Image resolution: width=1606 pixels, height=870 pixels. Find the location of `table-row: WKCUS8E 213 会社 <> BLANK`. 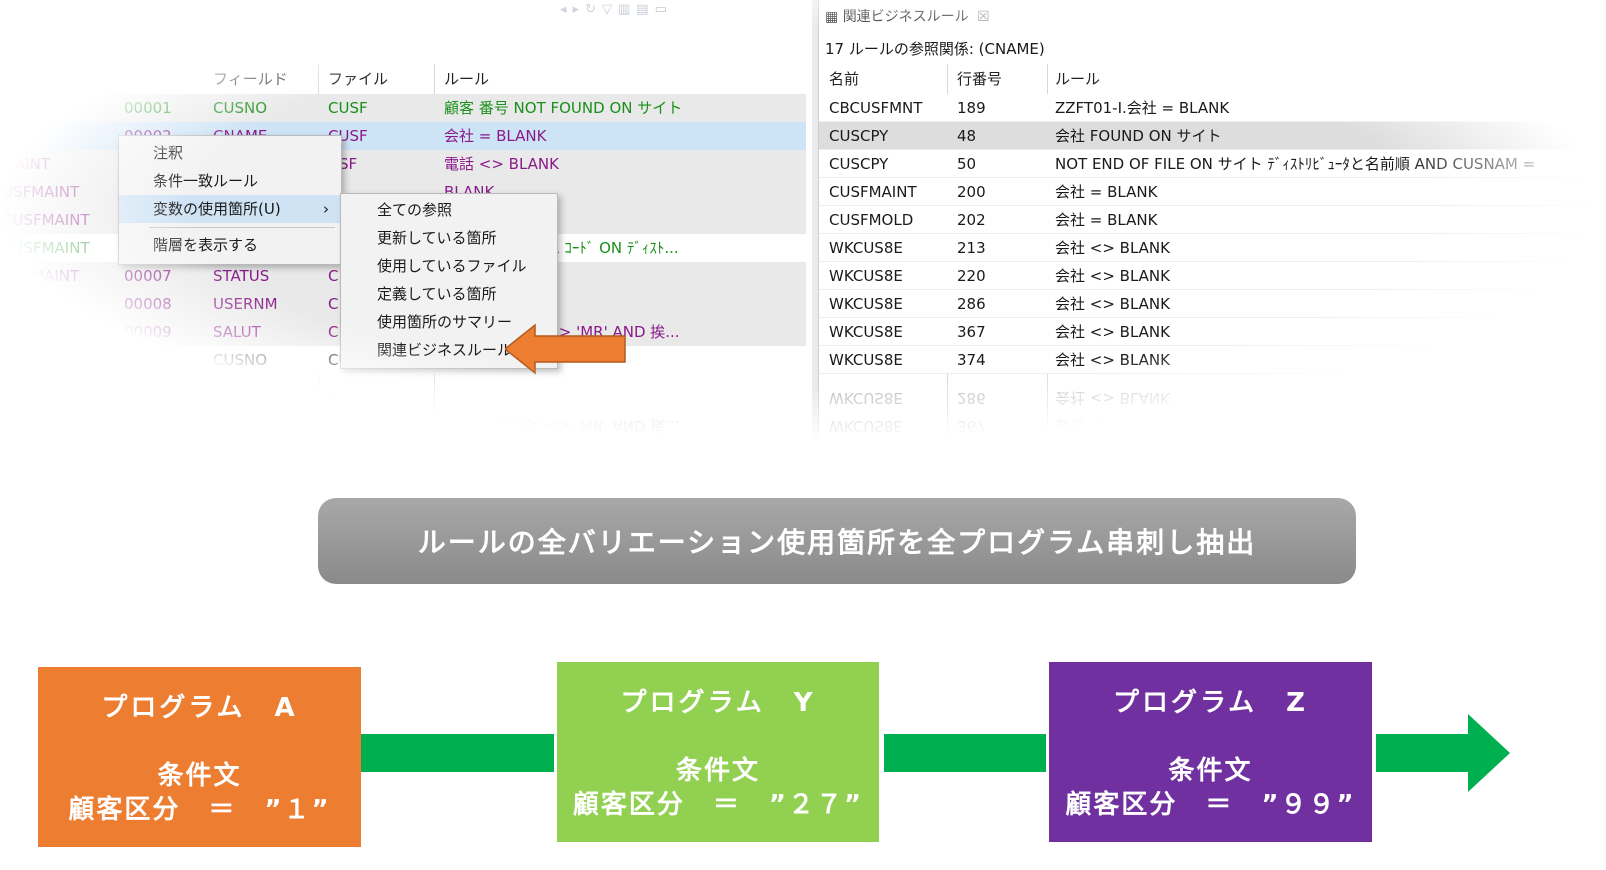

table-row: WKCUS8E 213 会社 <> BLANK is located at coordinates (1212, 248).